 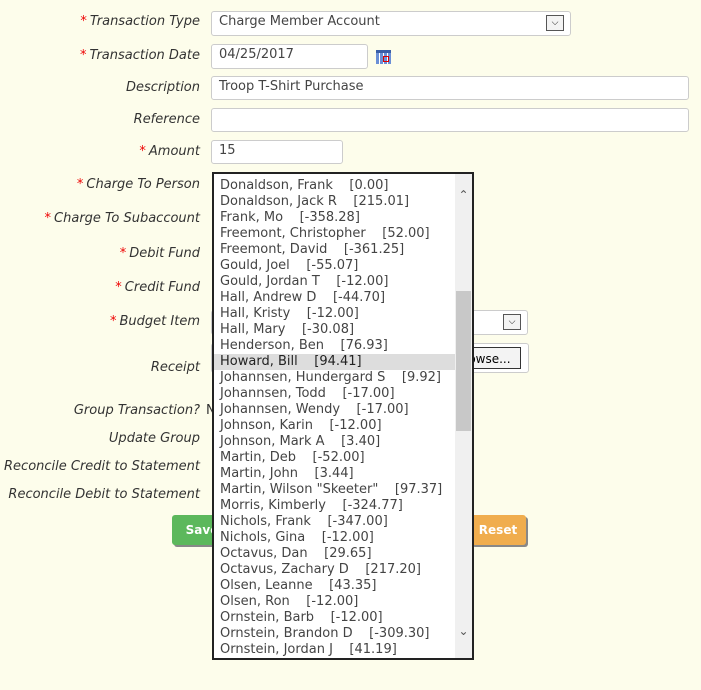 What do you see at coordinates (140, 21) in the screenshot?
I see `label-transaction-type: * Transaction Type` at bounding box center [140, 21].